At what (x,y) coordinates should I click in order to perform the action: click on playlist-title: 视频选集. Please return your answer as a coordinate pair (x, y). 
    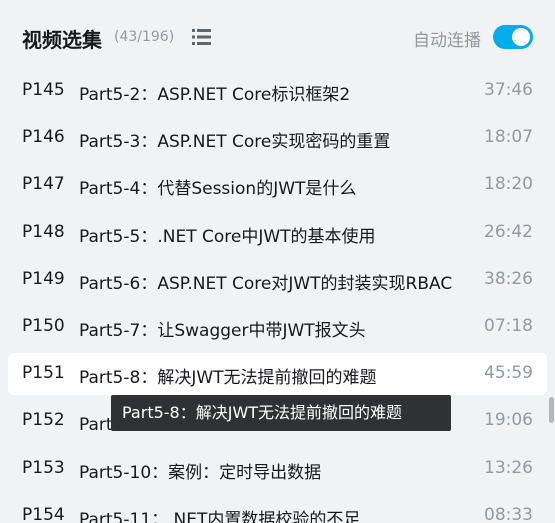
    Looking at the image, I should click on (62, 40).